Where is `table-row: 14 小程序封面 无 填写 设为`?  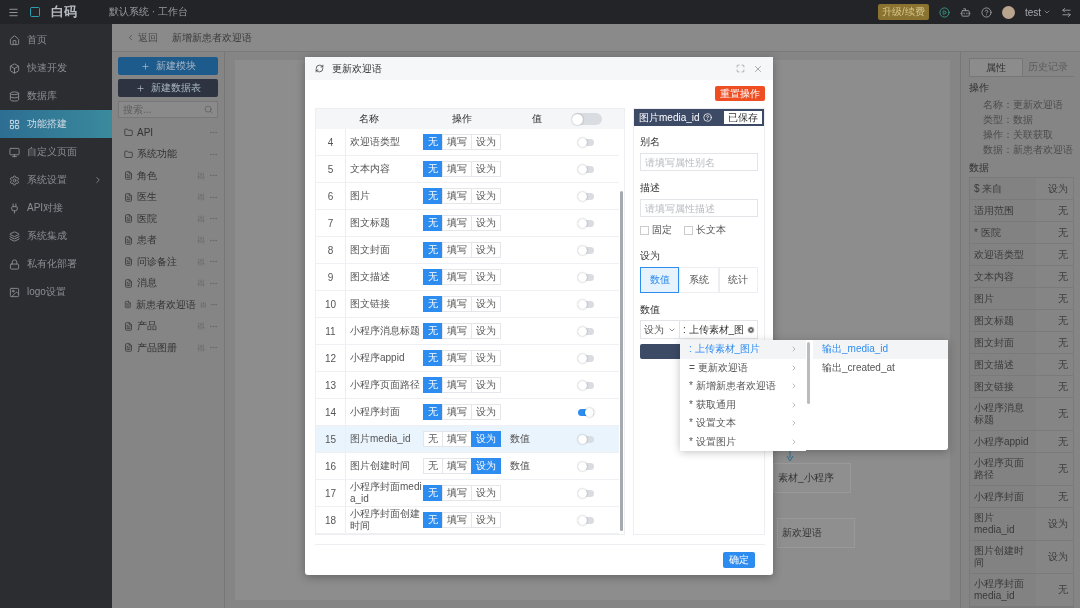 table-row: 14 小程序封面 无 填写 设为 is located at coordinates (467, 412).